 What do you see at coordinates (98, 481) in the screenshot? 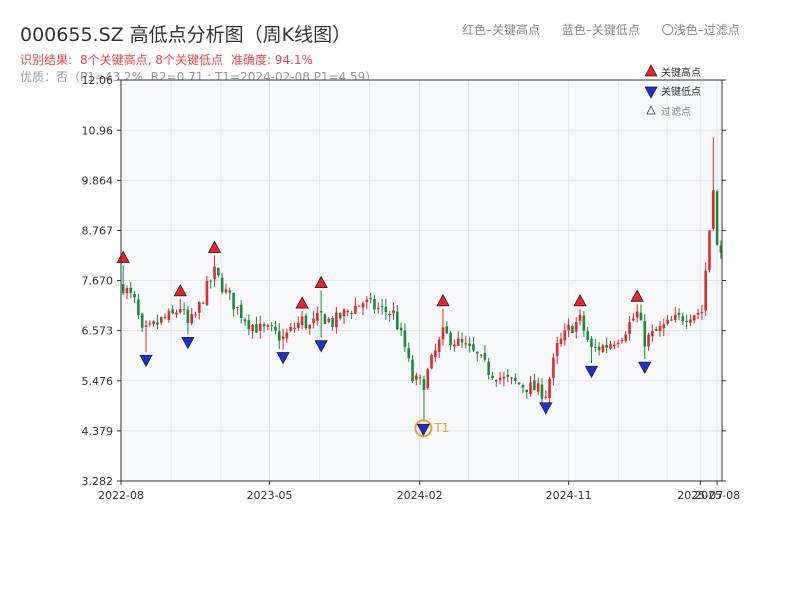
I see `y-tick-label: 3.282` at bounding box center [98, 481].